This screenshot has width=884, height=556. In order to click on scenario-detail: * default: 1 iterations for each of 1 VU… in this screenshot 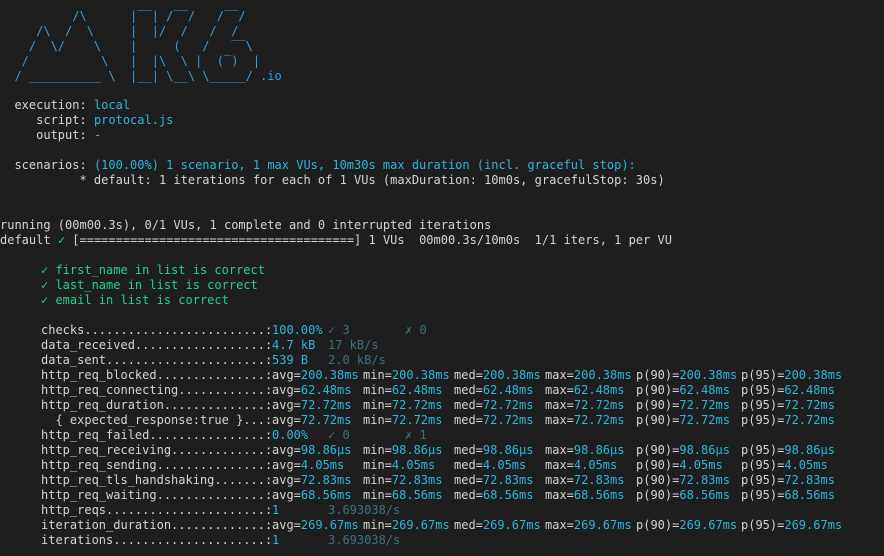, I will do `click(372, 180)`.